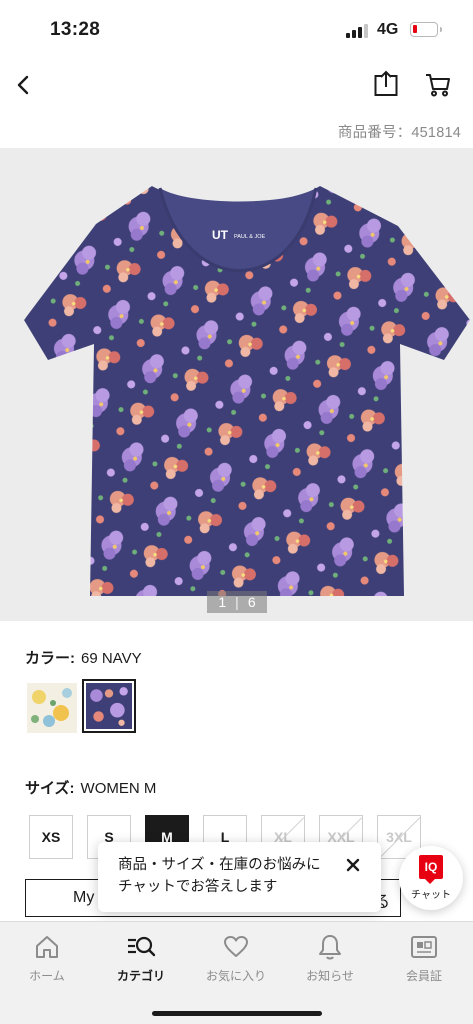 The image size is (473, 1024). What do you see at coordinates (236, 31) in the screenshot?
I see `status-bar: 13:28 4G` at bounding box center [236, 31].